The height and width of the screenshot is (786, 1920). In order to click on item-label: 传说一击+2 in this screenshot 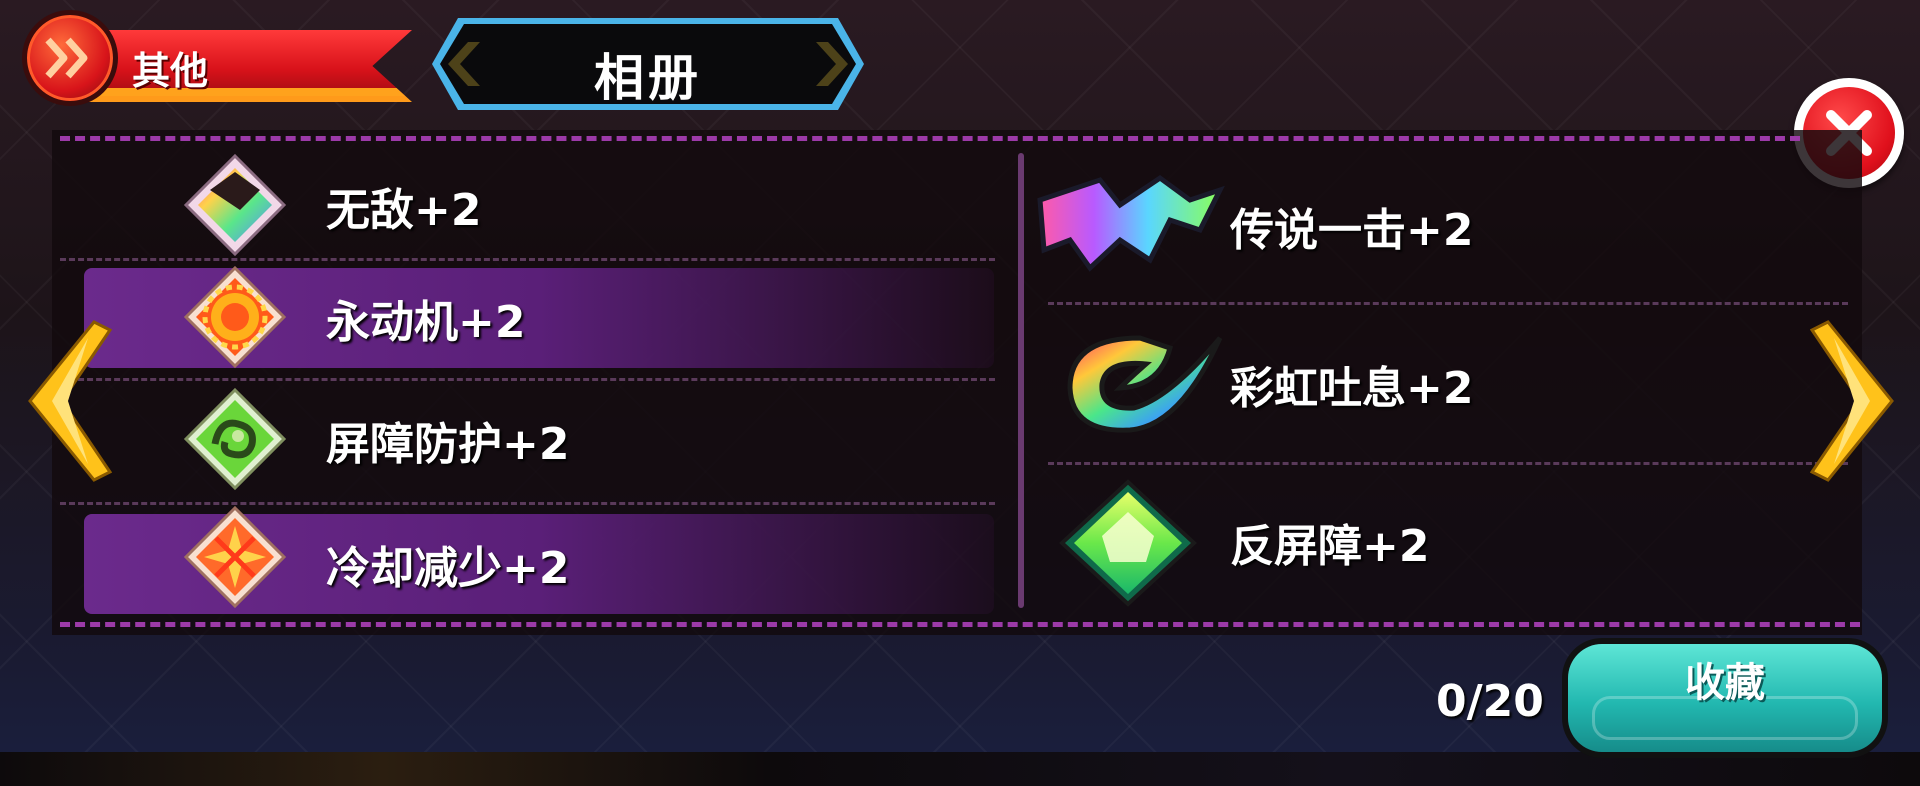, I will do `click(1352, 230)`.